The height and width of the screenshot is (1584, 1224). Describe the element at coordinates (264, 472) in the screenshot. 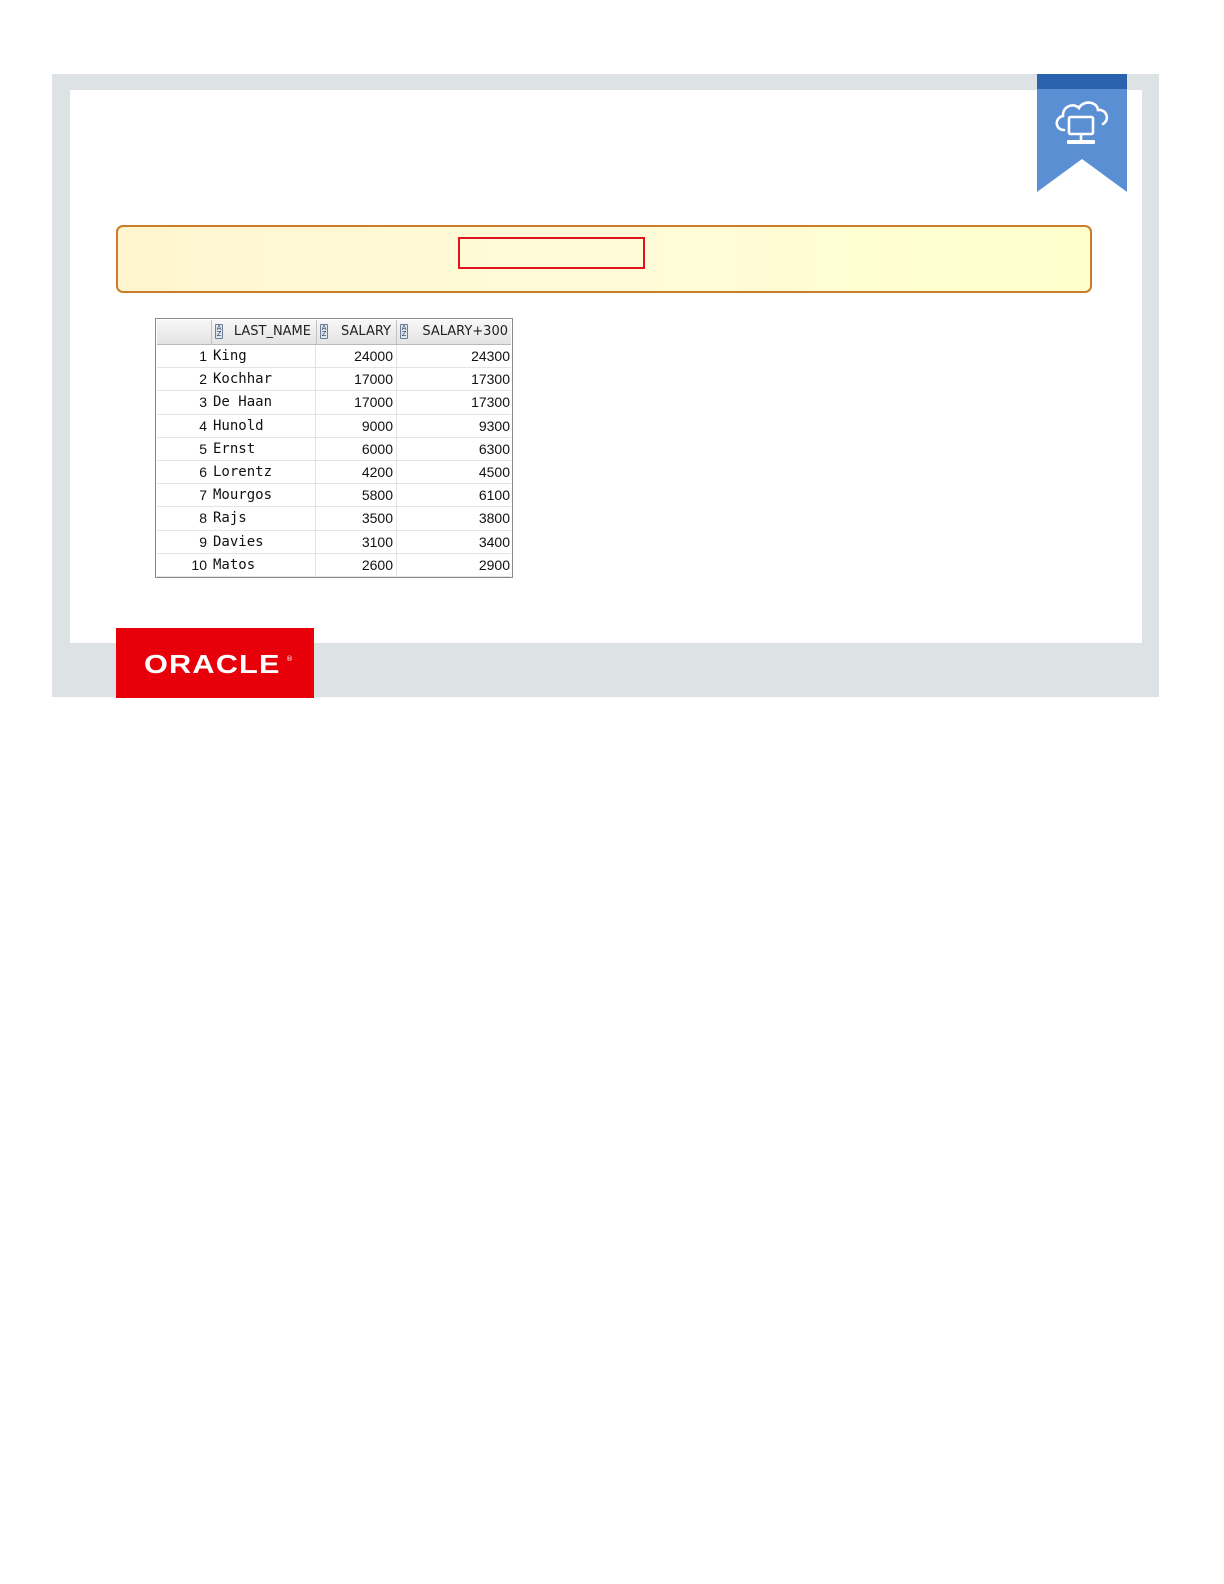

I see `last-name-cell: Lorentz` at that location.